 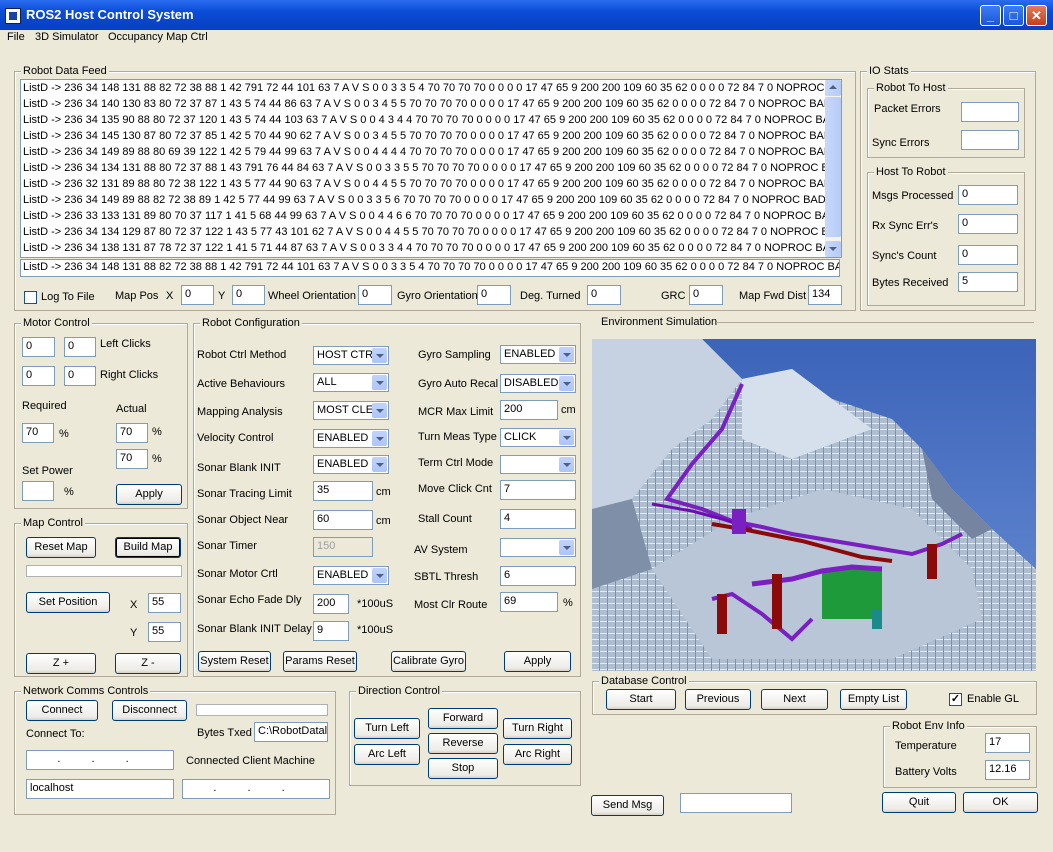 I want to click on required-power-field: 70, so click(x=38, y=433).